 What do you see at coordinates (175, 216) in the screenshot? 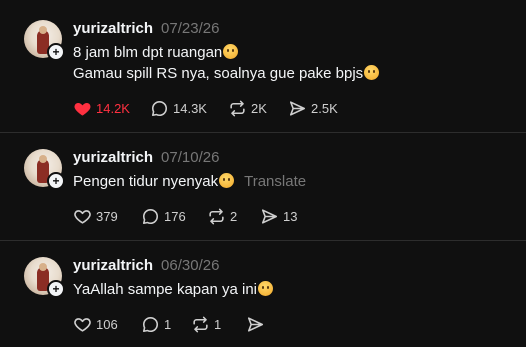
I see `comment-count: 176` at bounding box center [175, 216].